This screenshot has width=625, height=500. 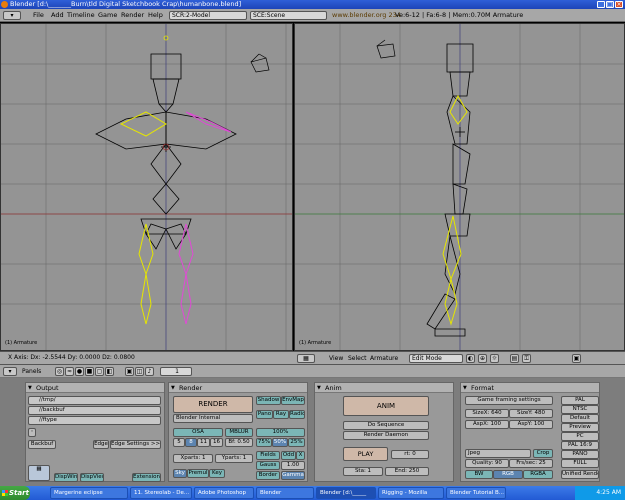 What do you see at coordinates (297, 414) in the screenshot?
I see `radio-toggle: Radio` at bounding box center [297, 414].